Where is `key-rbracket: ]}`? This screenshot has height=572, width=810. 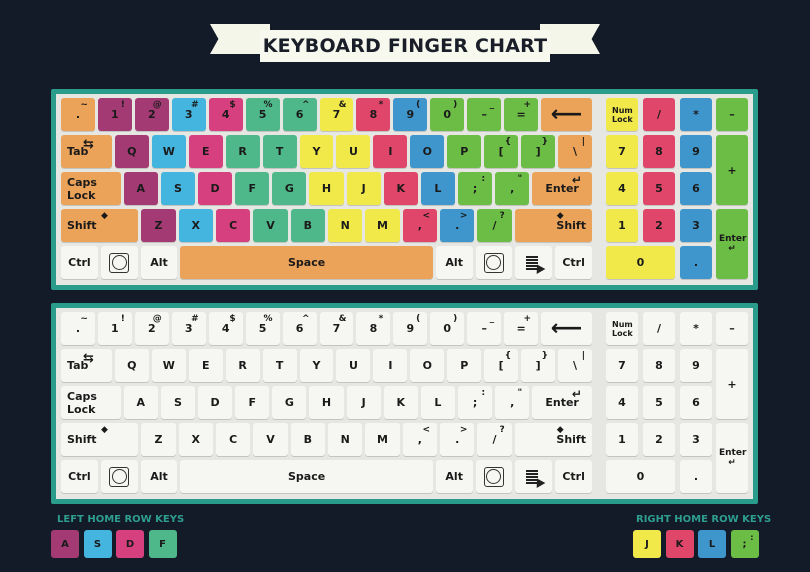
key-rbracket: ]} is located at coordinates (538, 151).